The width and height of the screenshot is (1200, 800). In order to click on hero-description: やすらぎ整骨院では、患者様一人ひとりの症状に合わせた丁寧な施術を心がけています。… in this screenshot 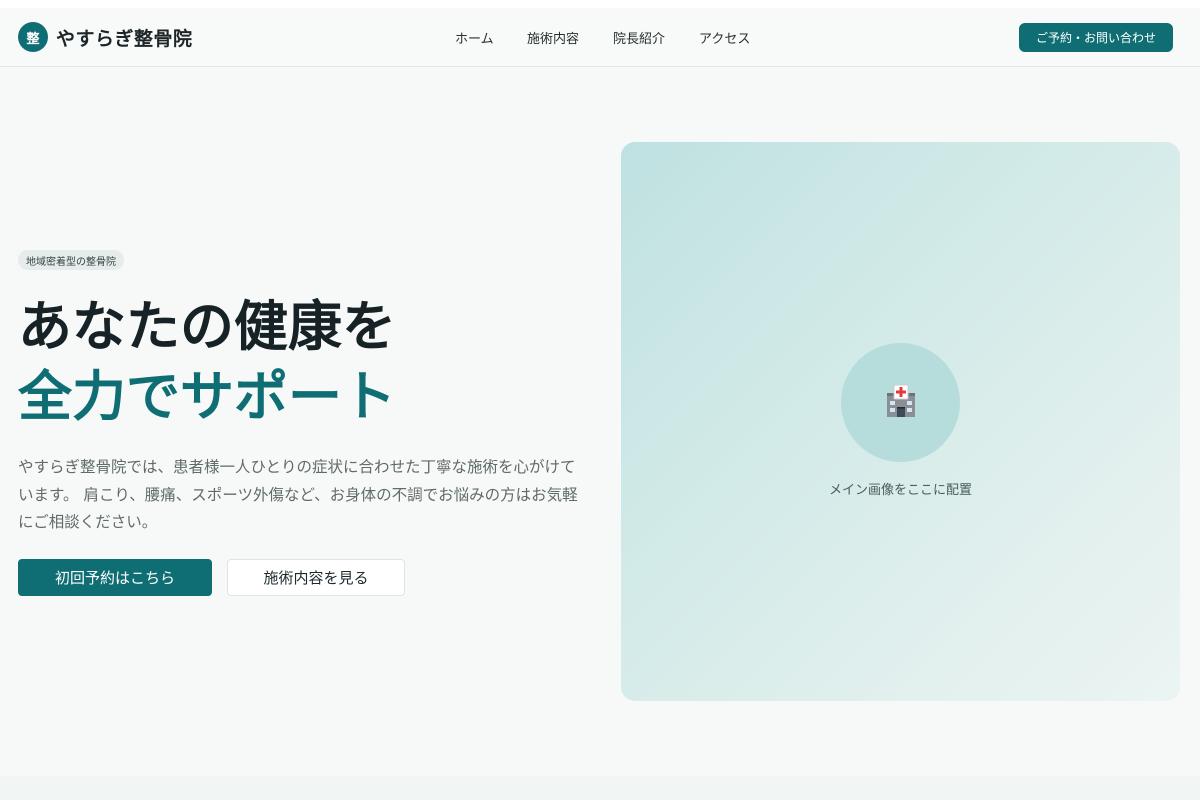, I will do `click(298, 494)`.